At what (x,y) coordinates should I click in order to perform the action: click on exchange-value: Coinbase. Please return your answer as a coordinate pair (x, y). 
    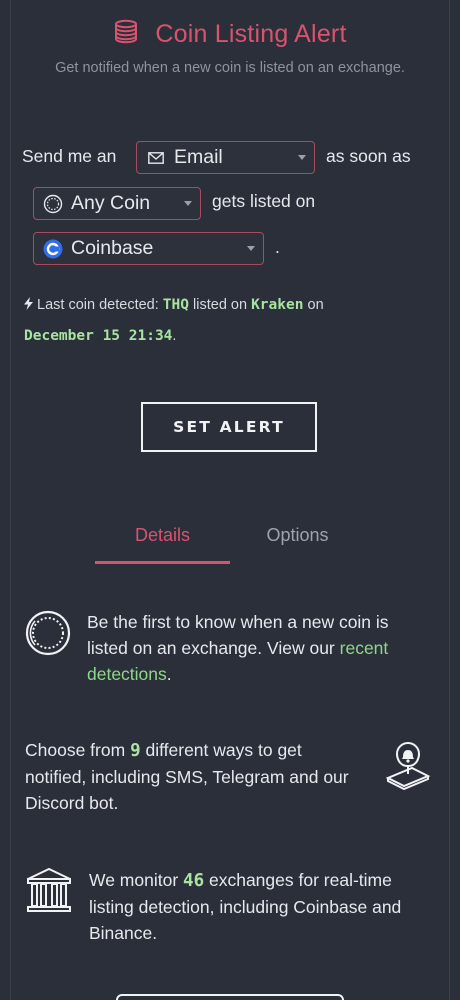
    Looking at the image, I should click on (112, 248).